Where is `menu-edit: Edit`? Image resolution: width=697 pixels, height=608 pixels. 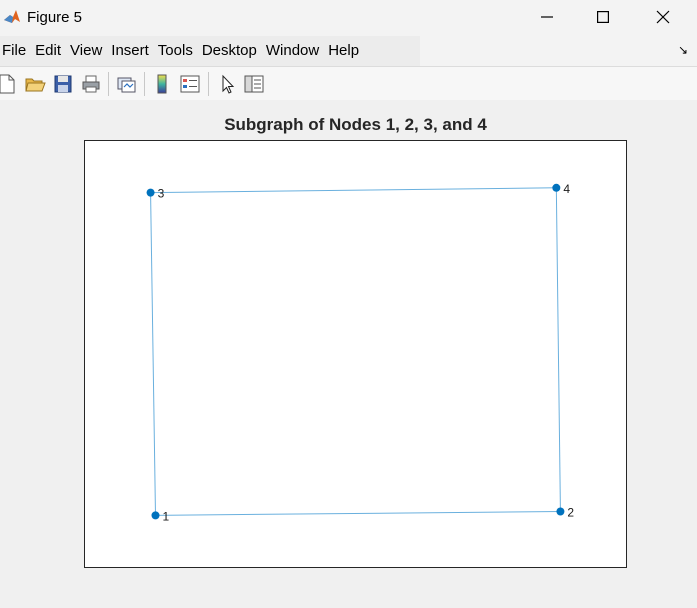 menu-edit: Edit is located at coordinates (50, 51).